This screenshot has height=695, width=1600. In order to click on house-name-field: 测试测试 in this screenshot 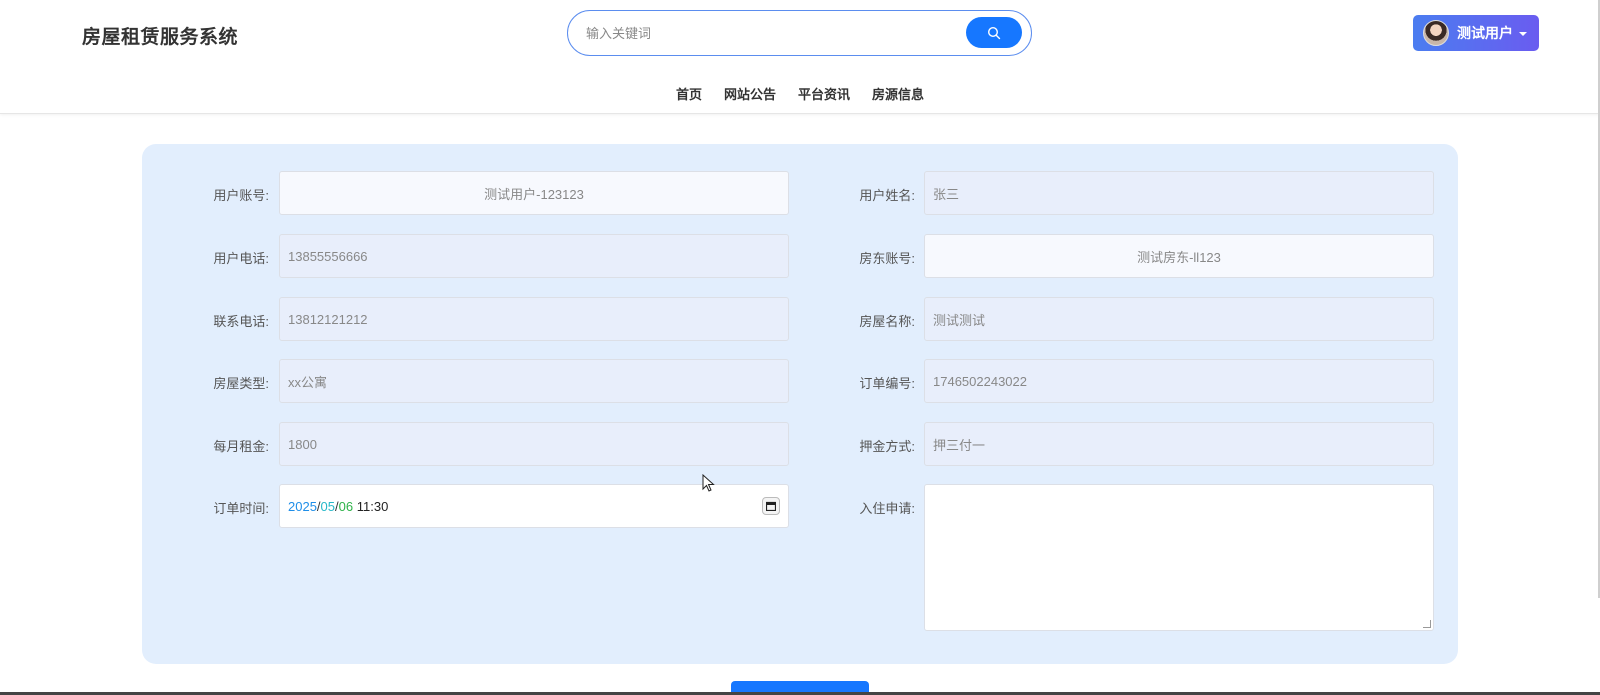, I will do `click(1179, 319)`.